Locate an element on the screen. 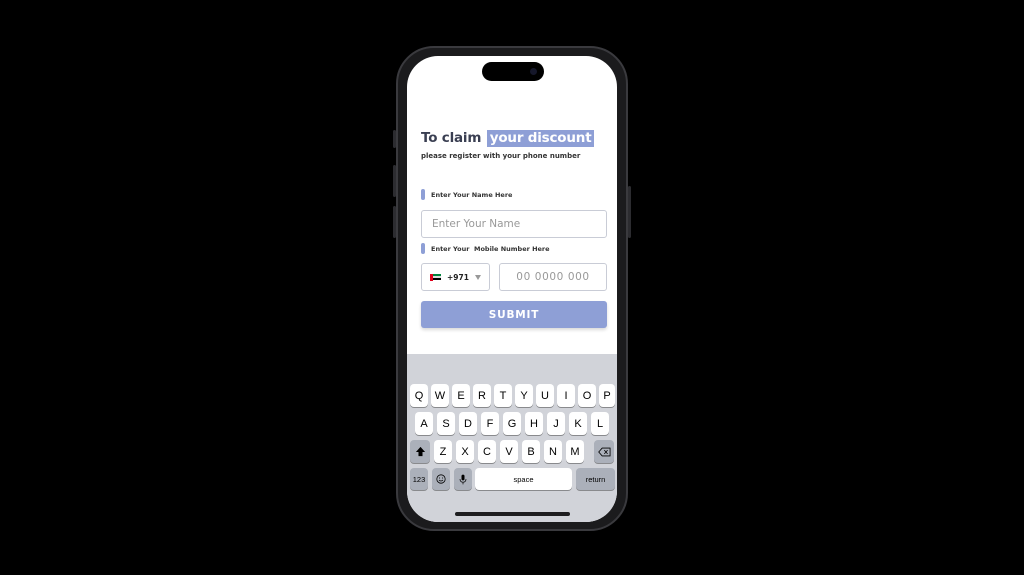 Image resolution: width=1024 pixels, height=575 pixels. key-i: I is located at coordinates (566, 395).